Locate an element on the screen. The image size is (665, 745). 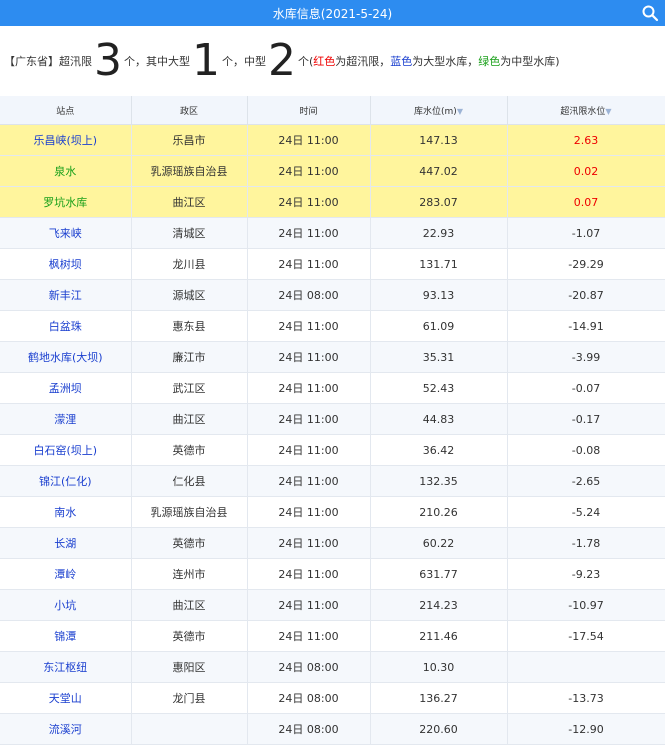
station-name: 泉水 is located at coordinates (66, 171).